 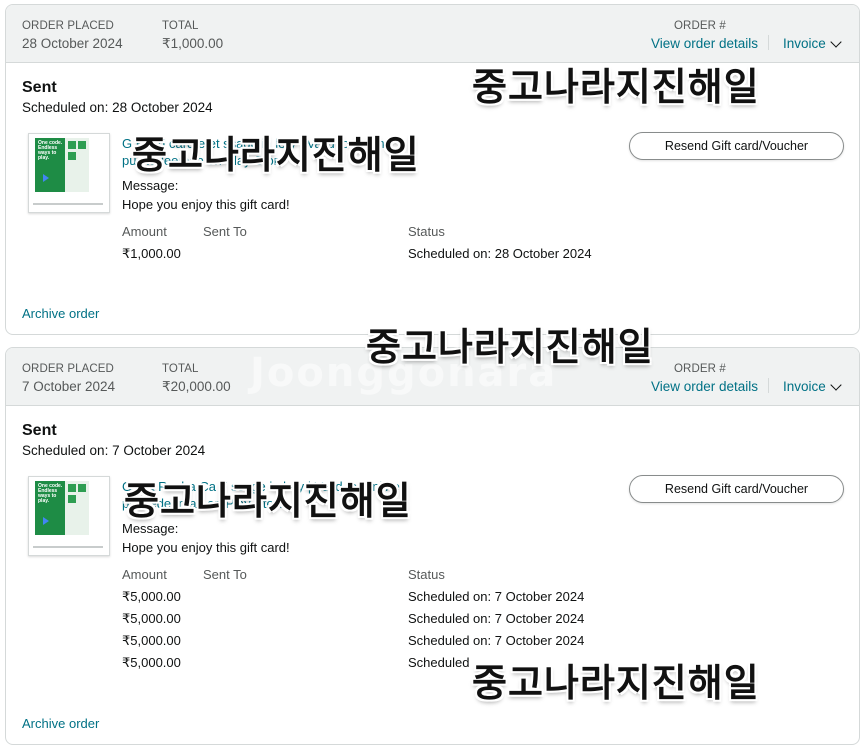 What do you see at coordinates (439, 662) in the screenshot?
I see `recipient-status: Scheduled` at bounding box center [439, 662].